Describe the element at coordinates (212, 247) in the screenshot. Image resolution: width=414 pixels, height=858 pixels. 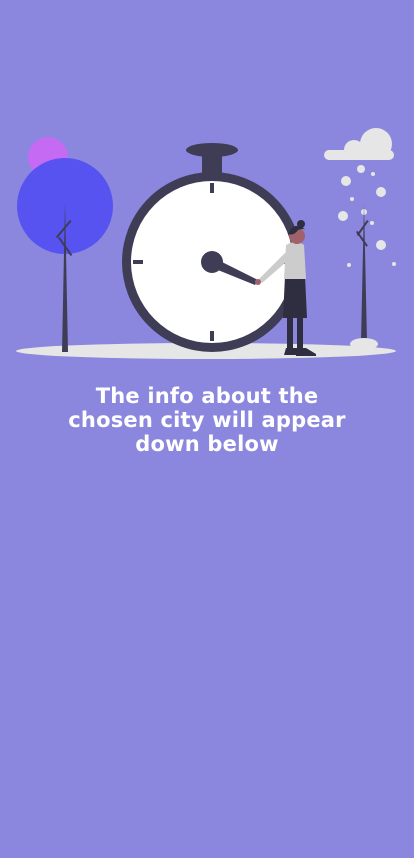
I see `stopwatch-icon` at that location.